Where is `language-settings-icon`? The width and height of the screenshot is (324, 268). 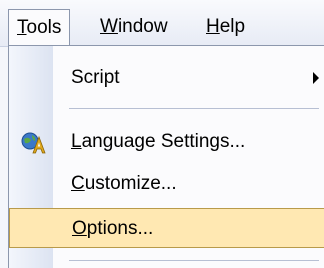 language-settings-icon is located at coordinates (33, 143).